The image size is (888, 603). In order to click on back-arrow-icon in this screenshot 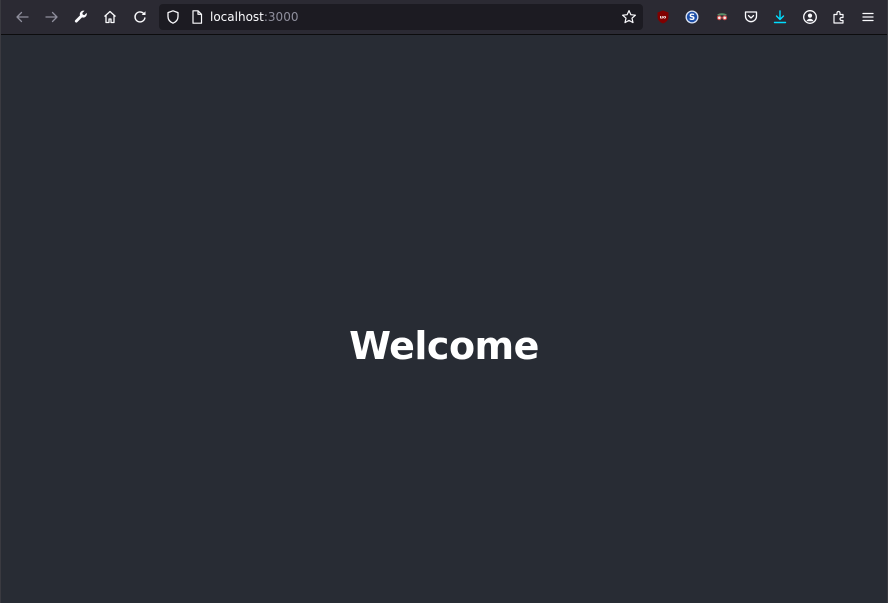, I will do `click(22, 17)`.